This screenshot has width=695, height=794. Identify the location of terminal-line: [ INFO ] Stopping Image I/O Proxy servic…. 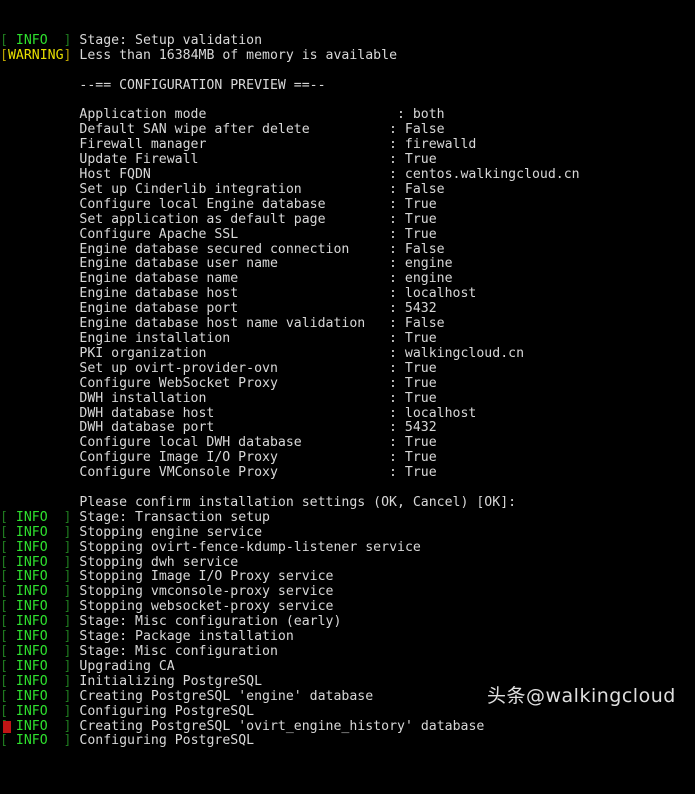
(347, 577).